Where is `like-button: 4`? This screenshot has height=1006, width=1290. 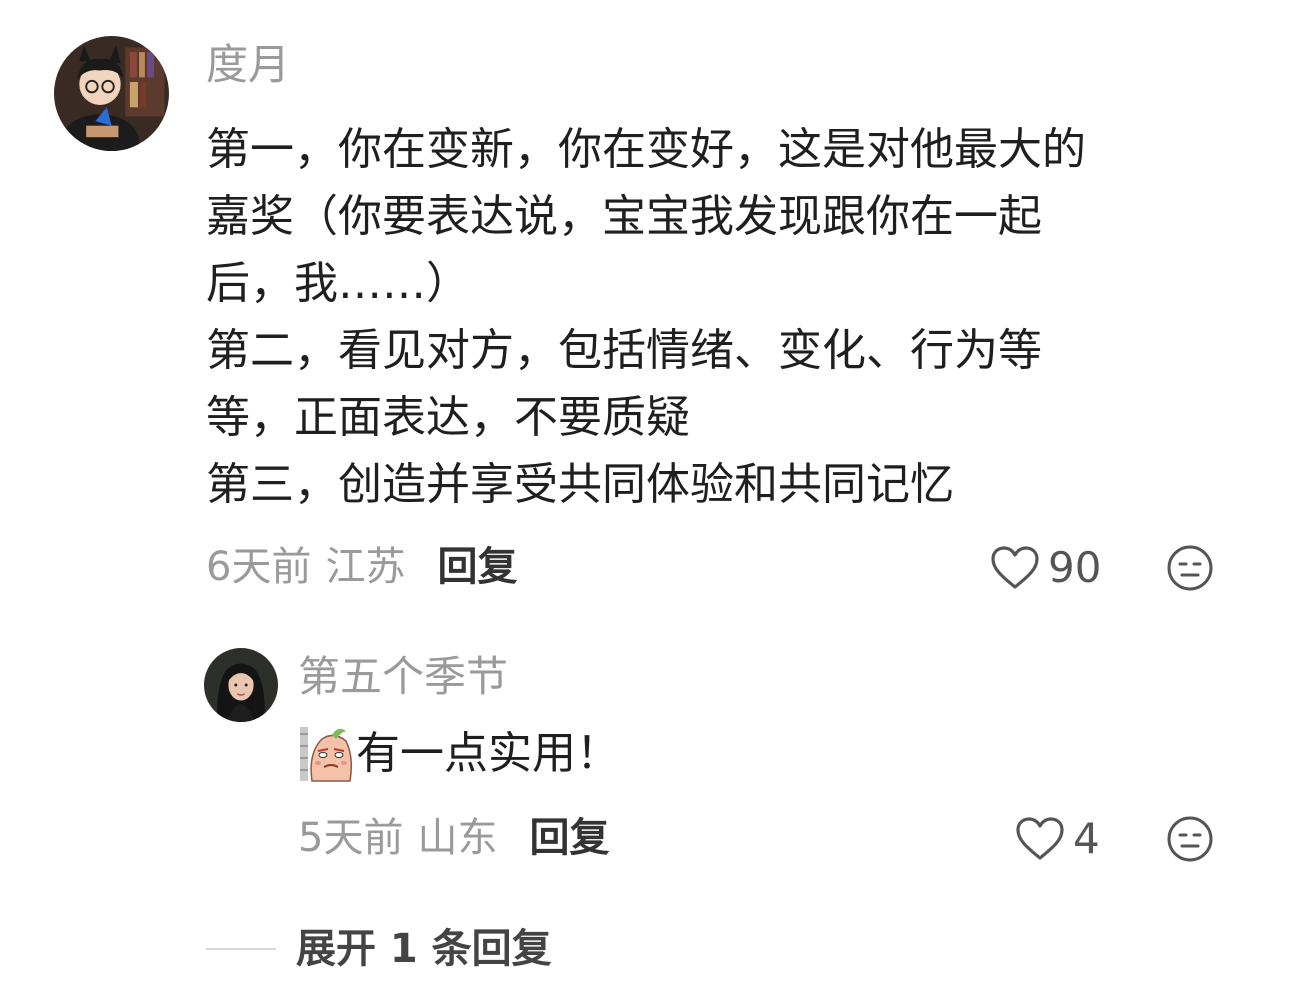
like-button: 4 is located at coordinates (1057, 839).